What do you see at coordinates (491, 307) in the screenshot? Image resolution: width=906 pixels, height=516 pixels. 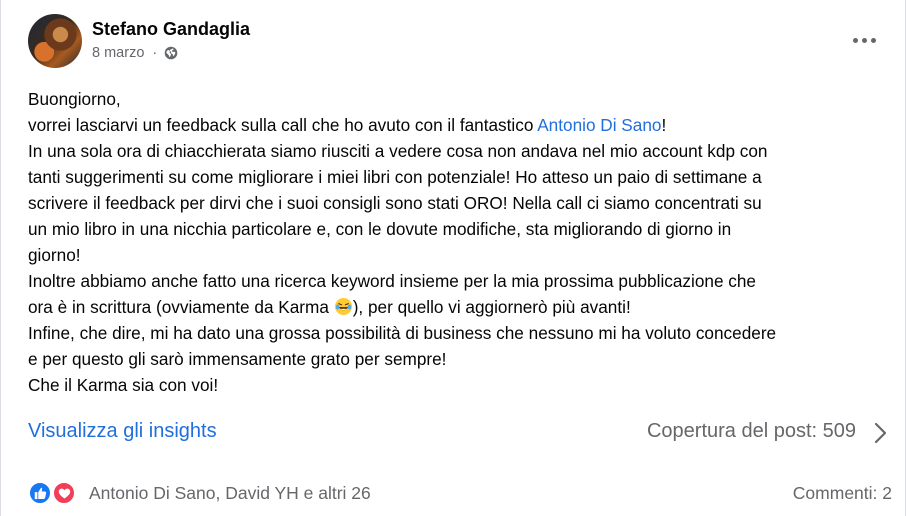 I see `post-text-segment: ), per quello vi aggiornerò più avanti!` at bounding box center [491, 307].